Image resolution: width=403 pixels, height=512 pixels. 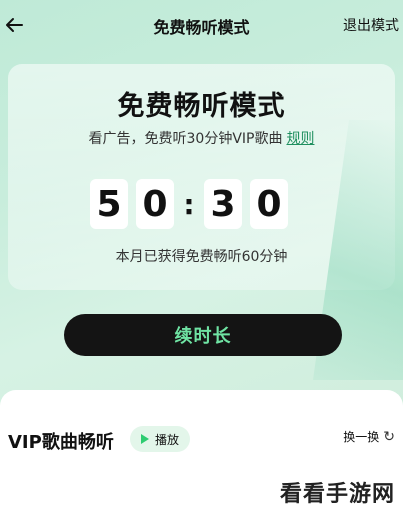 I want to click on top-bar: 免费畅听模式 退出模式, so click(x=201, y=26).